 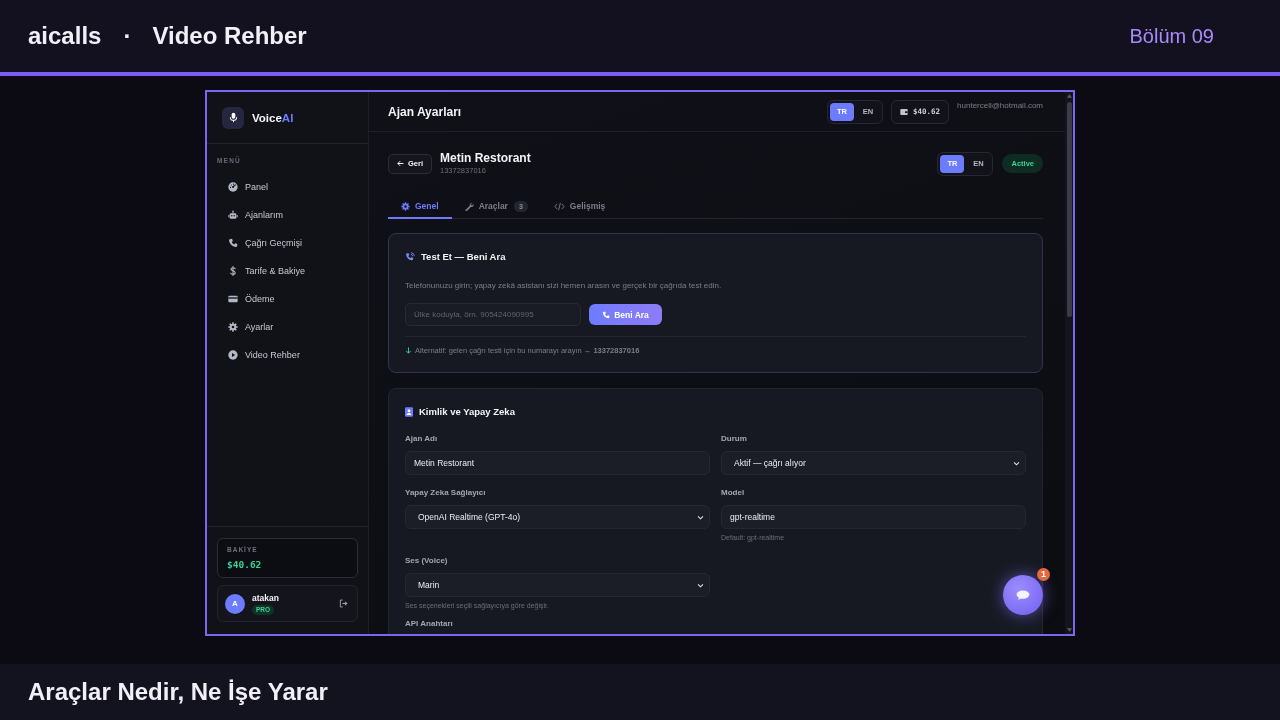 What do you see at coordinates (463, 257) in the screenshot?
I see `card-title: Test Et — Beni Ara` at bounding box center [463, 257].